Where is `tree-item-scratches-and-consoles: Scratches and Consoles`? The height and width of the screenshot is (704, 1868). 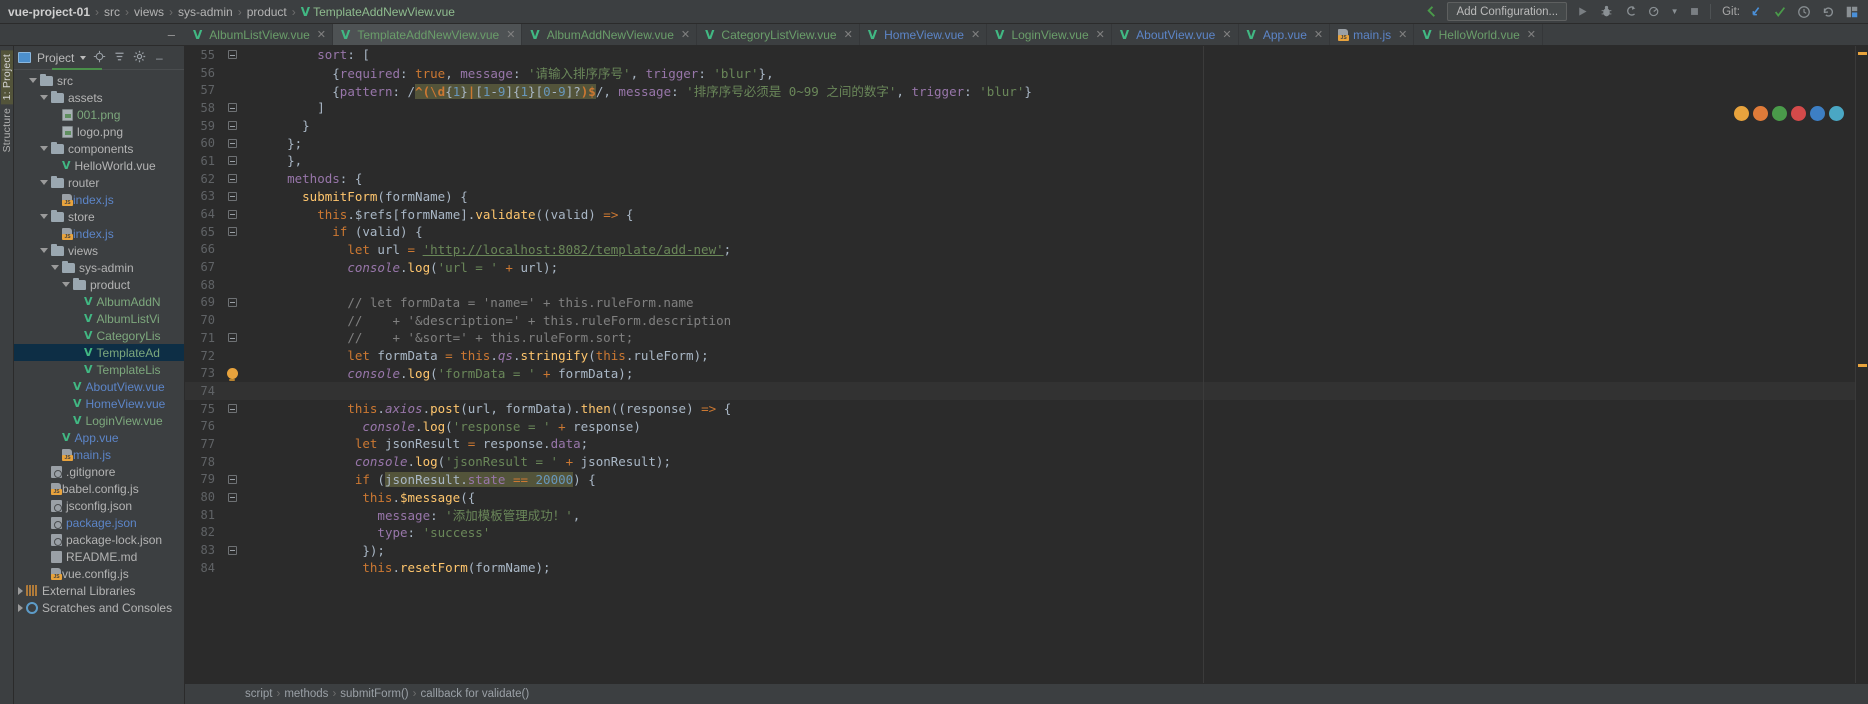 tree-item-scratches-and-consoles: Scratches and Consoles is located at coordinates (99, 607).